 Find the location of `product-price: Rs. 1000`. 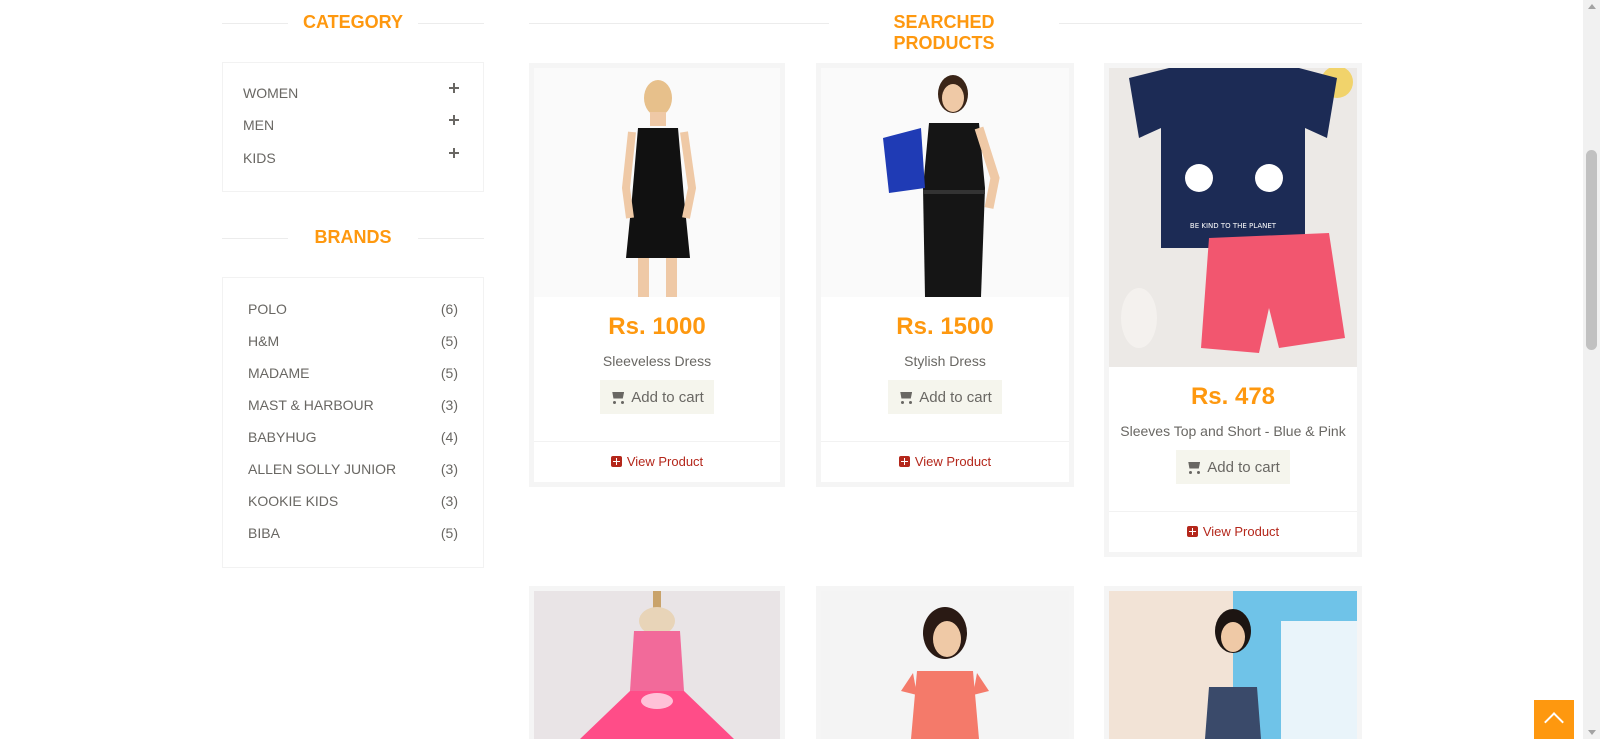

product-price: Rs. 1000 is located at coordinates (657, 326).